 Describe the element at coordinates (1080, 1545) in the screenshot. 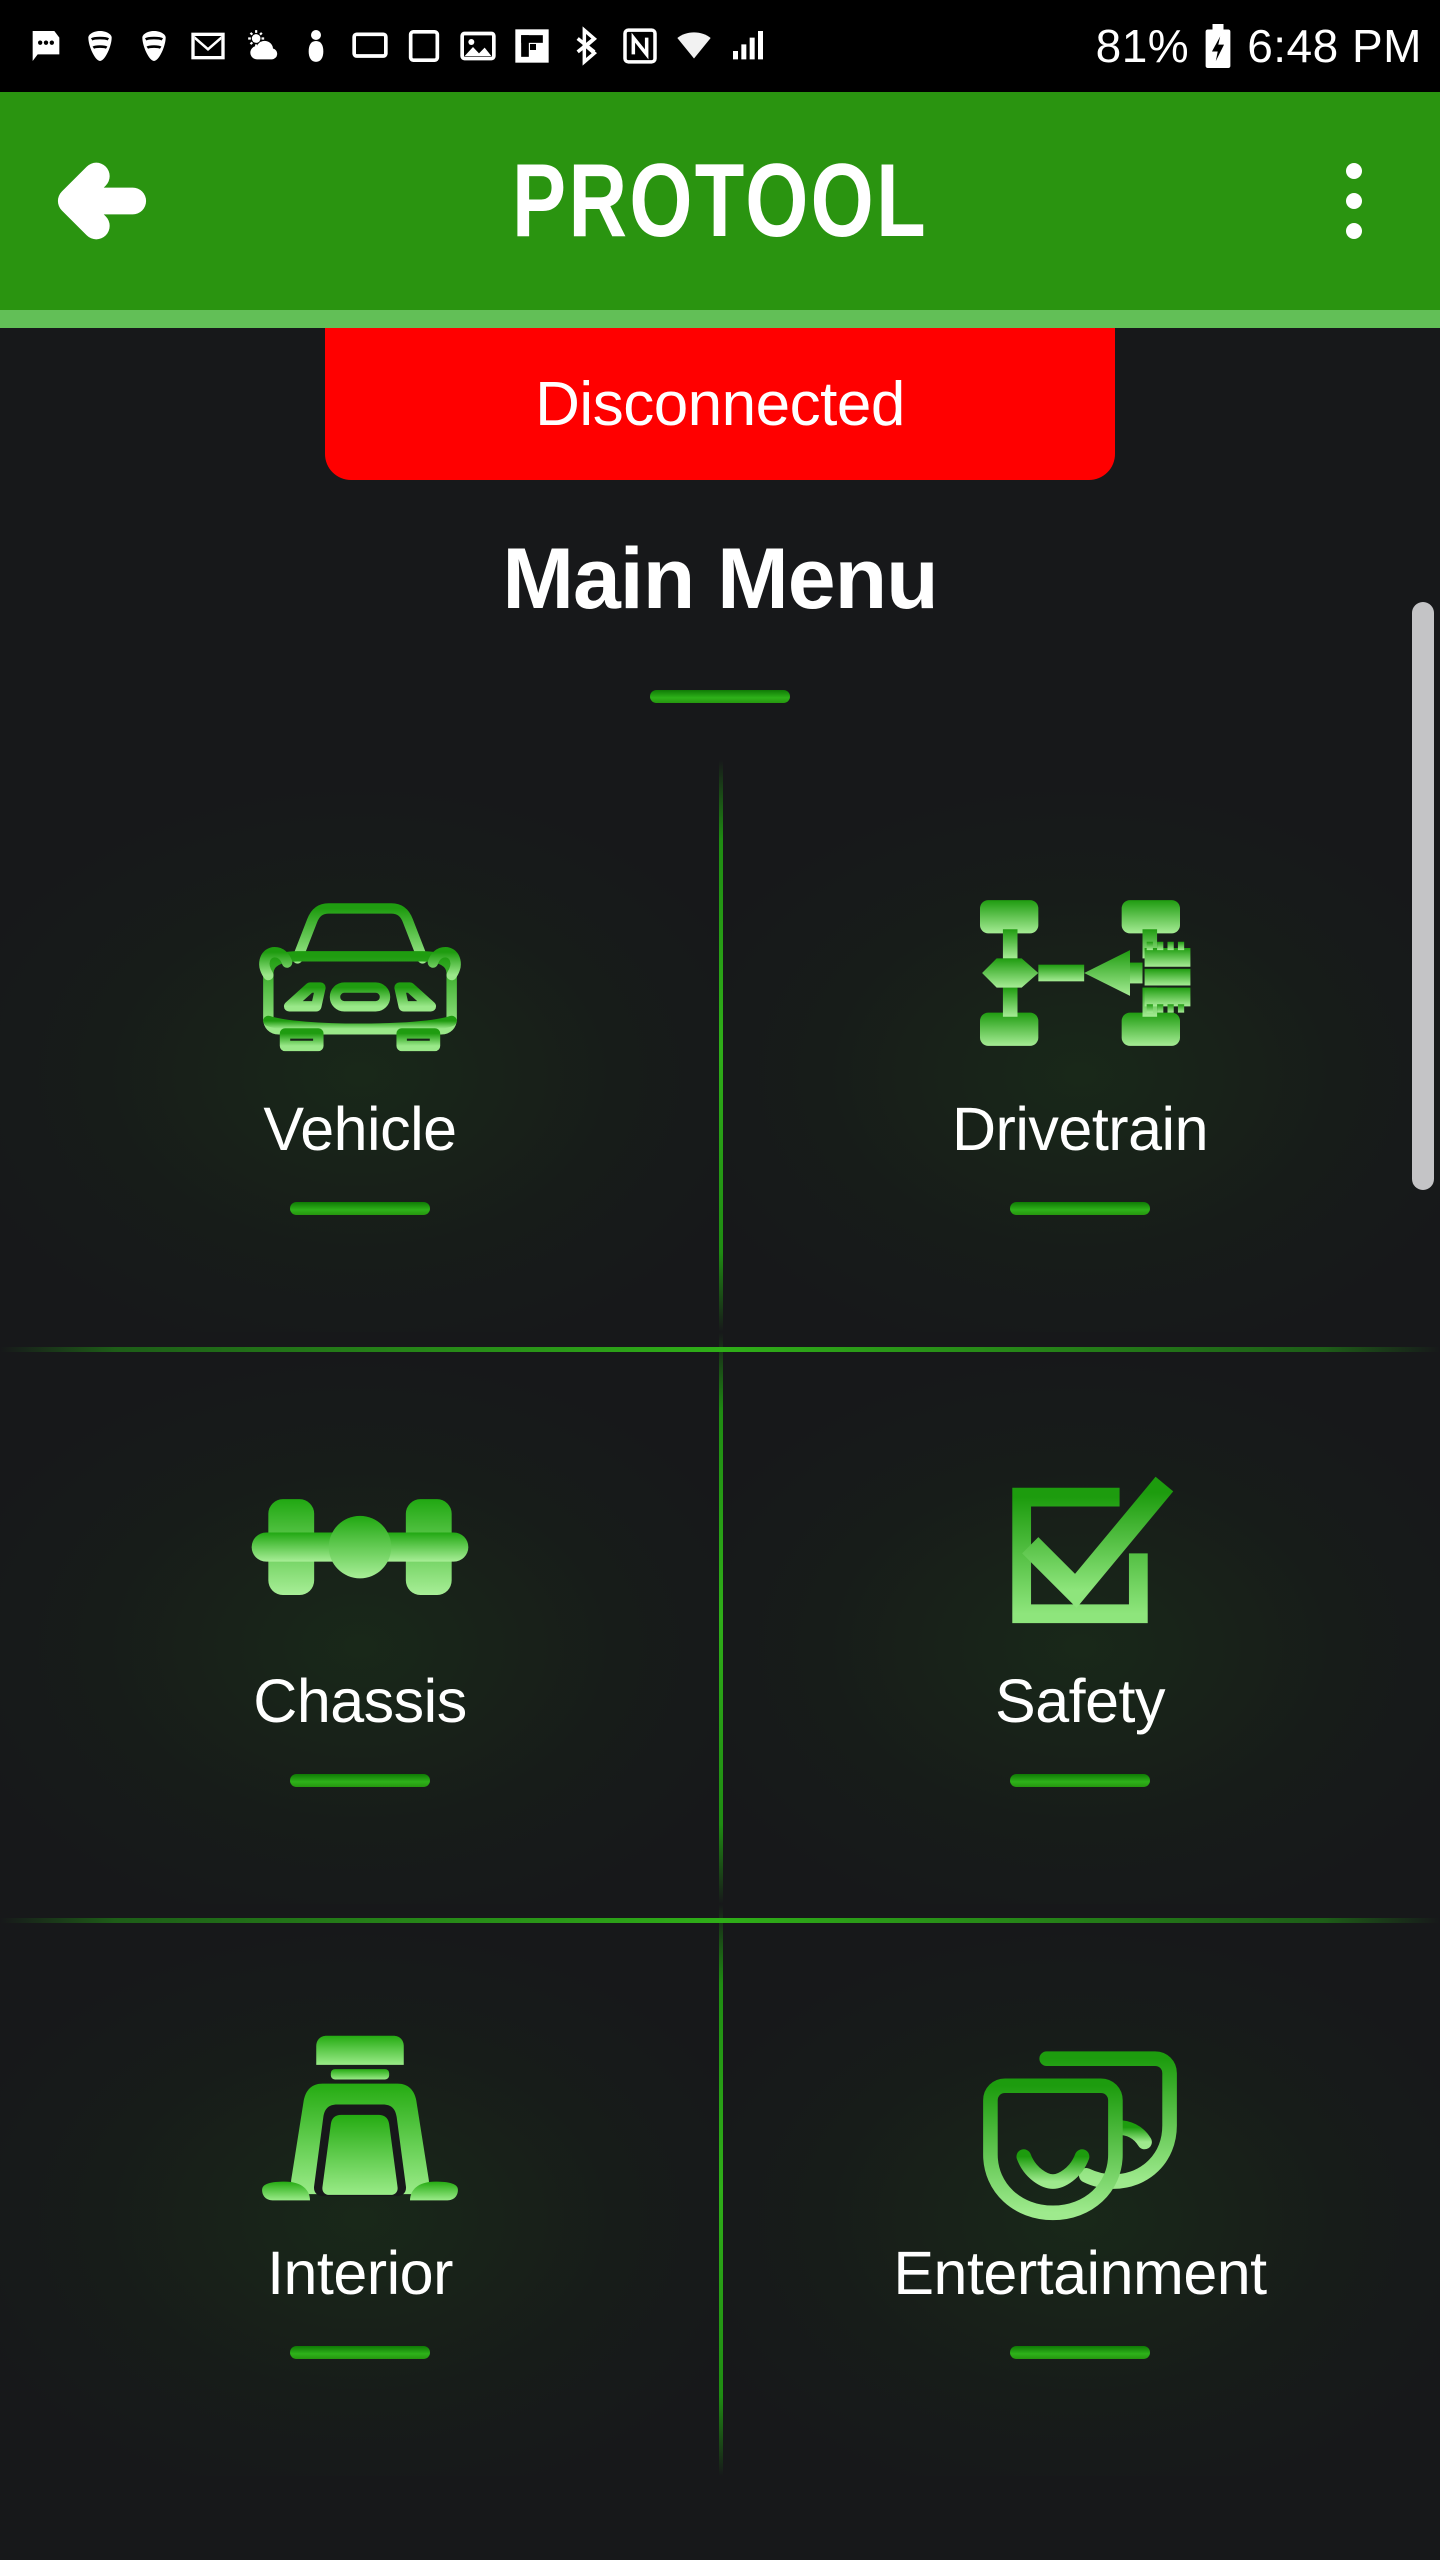

I see `checkbox-check-icon` at that location.